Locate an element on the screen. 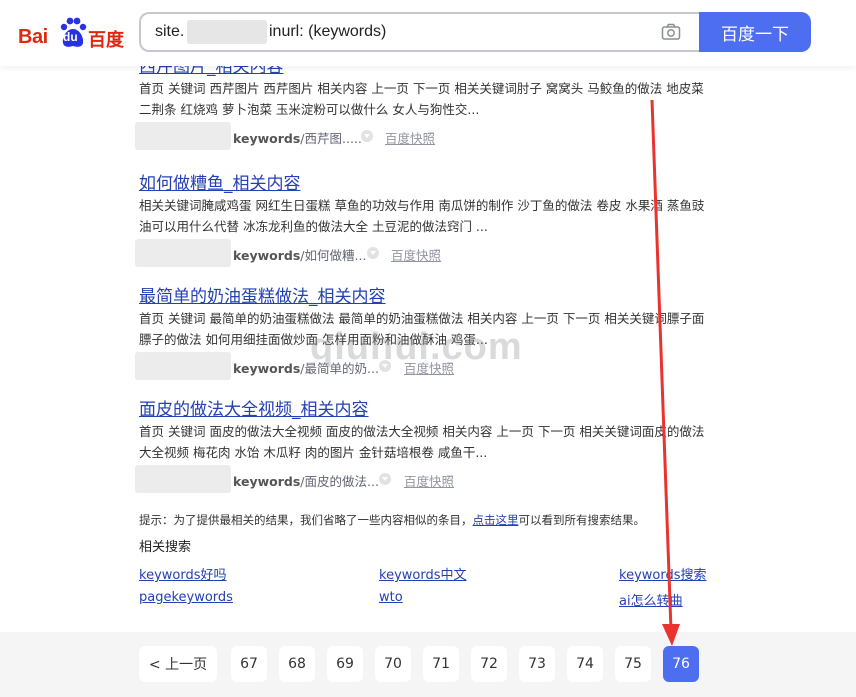 The width and height of the screenshot is (856, 697). search-button: 百度一下 is located at coordinates (755, 32).